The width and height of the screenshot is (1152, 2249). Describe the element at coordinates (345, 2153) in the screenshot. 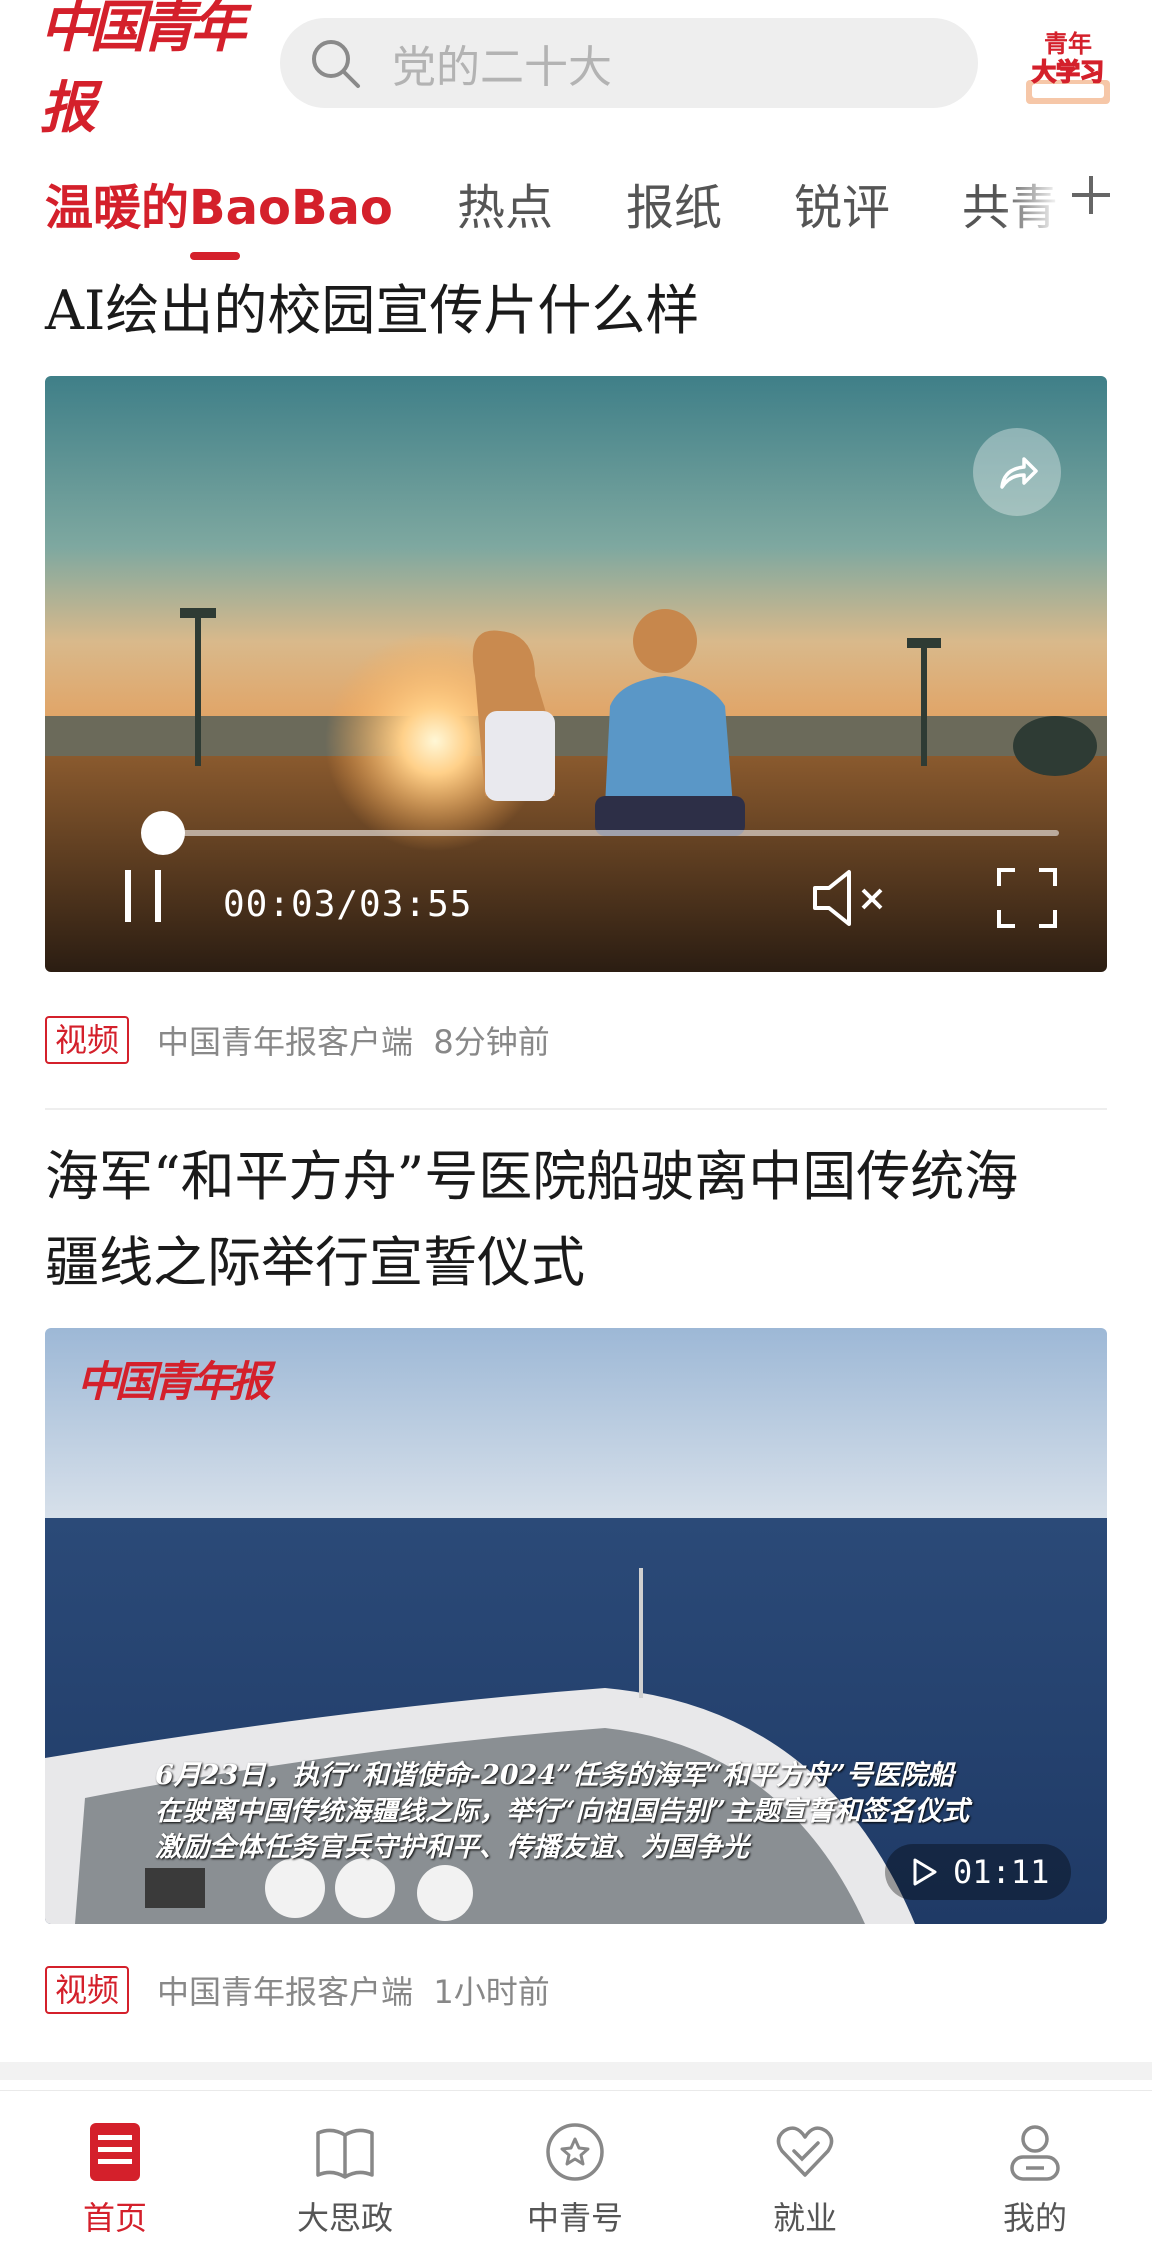

I see `book-icon` at that location.